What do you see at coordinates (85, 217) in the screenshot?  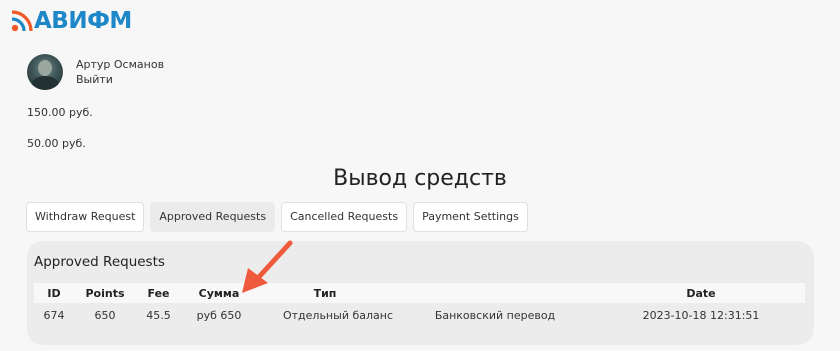 I see `tab-withdraw-request: Withdraw Request` at bounding box center [85, 217].